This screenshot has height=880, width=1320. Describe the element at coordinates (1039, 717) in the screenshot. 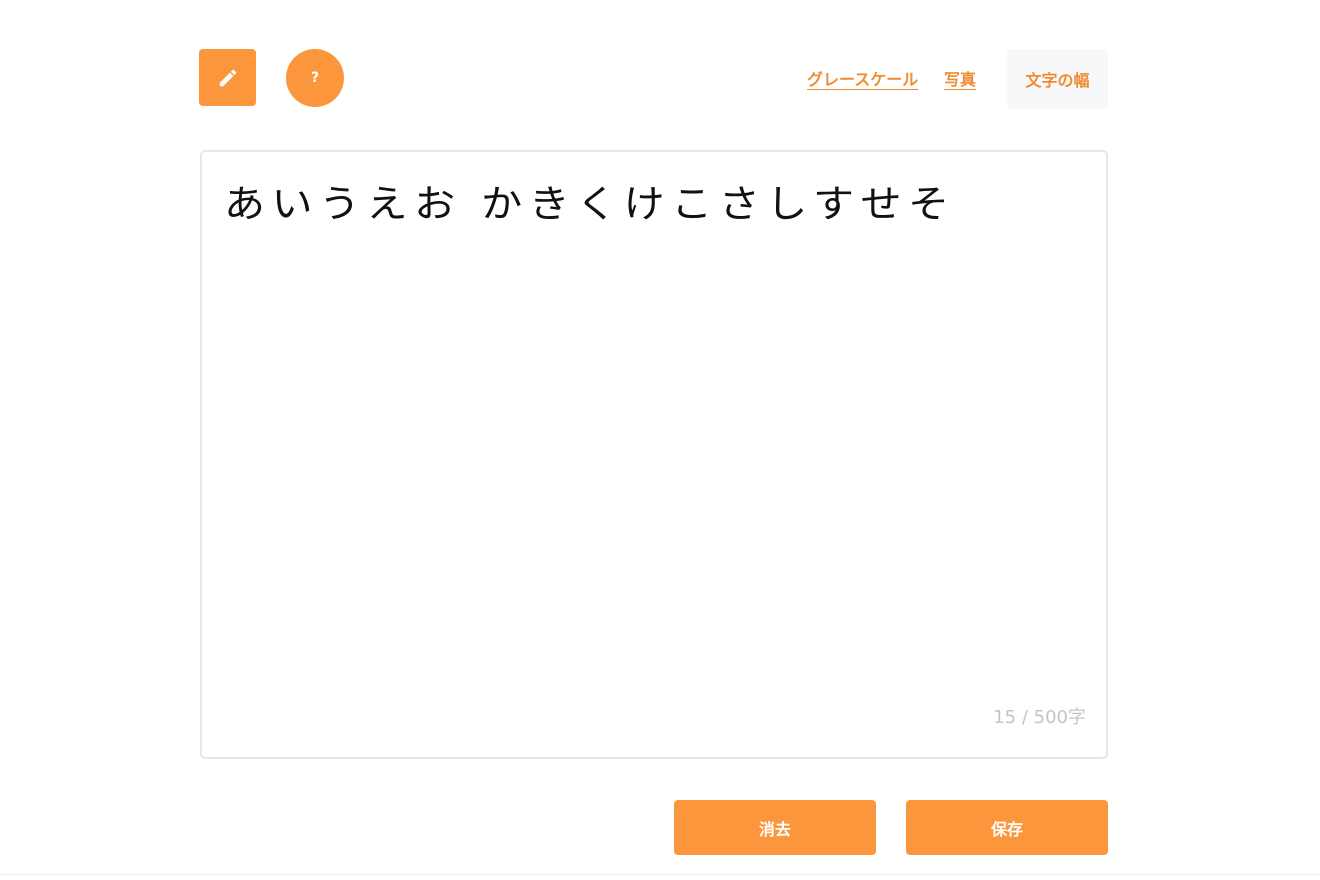

I see `character-counter: 15 / 500字` at that location.